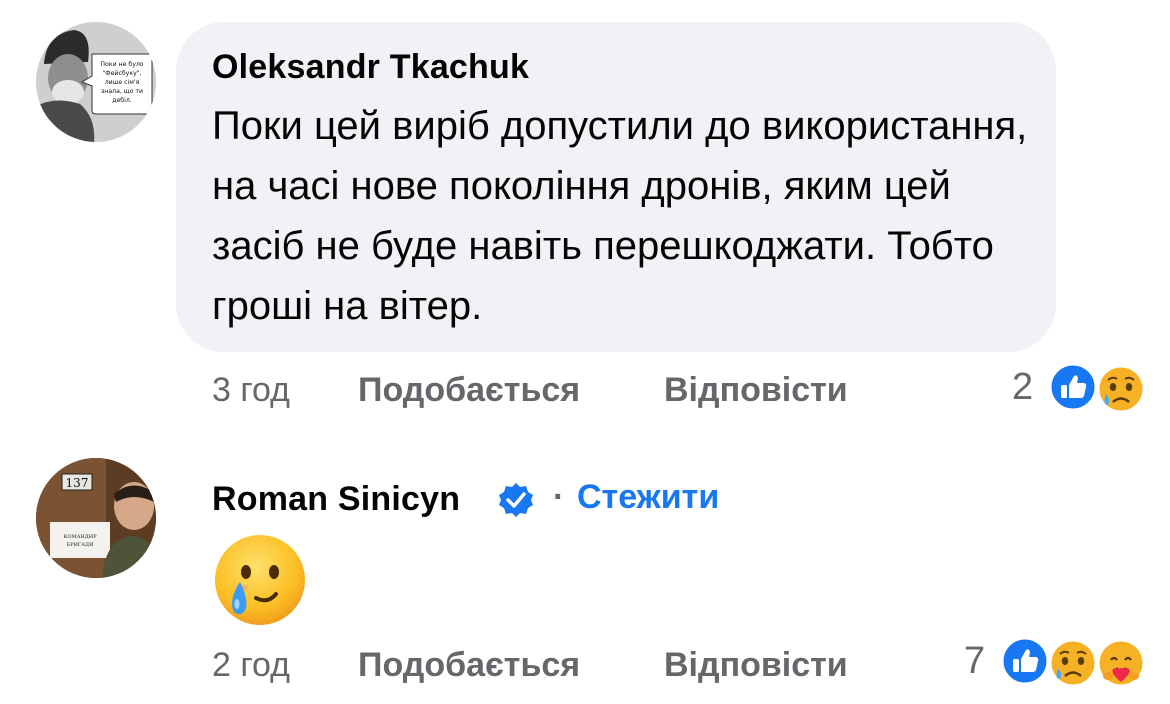 The height and width of the screenshot is (704, 1170). I want to click on avatar-caption-line-1: Поки не було, so click(121, 64).